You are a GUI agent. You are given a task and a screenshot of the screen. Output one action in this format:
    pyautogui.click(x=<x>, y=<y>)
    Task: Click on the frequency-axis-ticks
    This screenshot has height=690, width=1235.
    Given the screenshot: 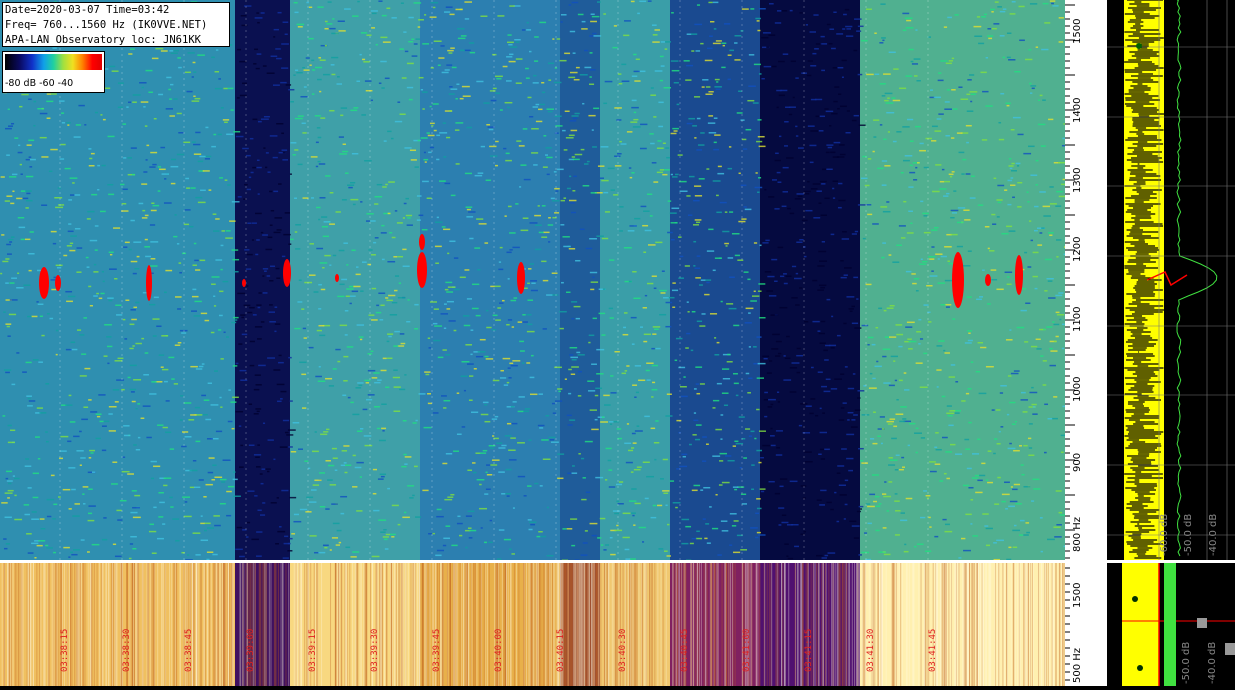 What is the action you would take?
    pyautogui.click(x=1086, y=280)
    